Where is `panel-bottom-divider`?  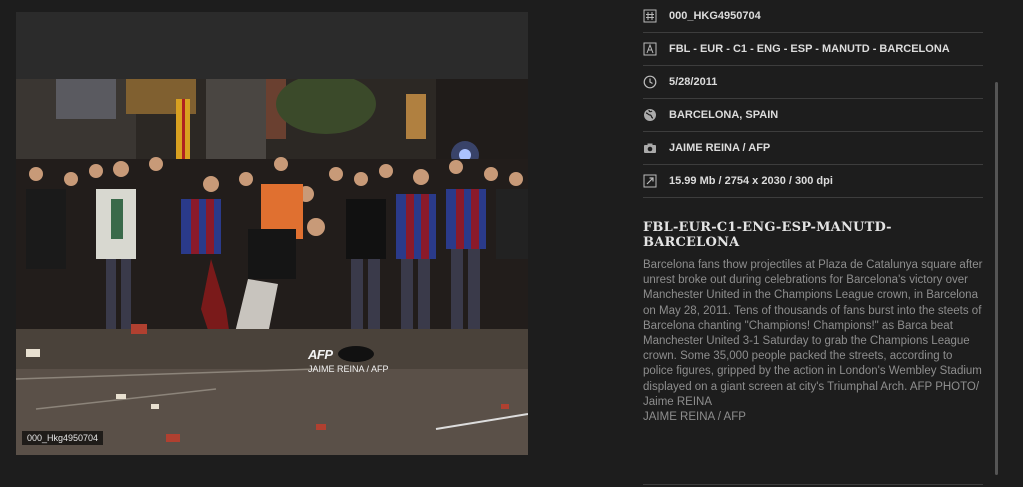
panel-bottom-divider is located at coordinates (813, 484).